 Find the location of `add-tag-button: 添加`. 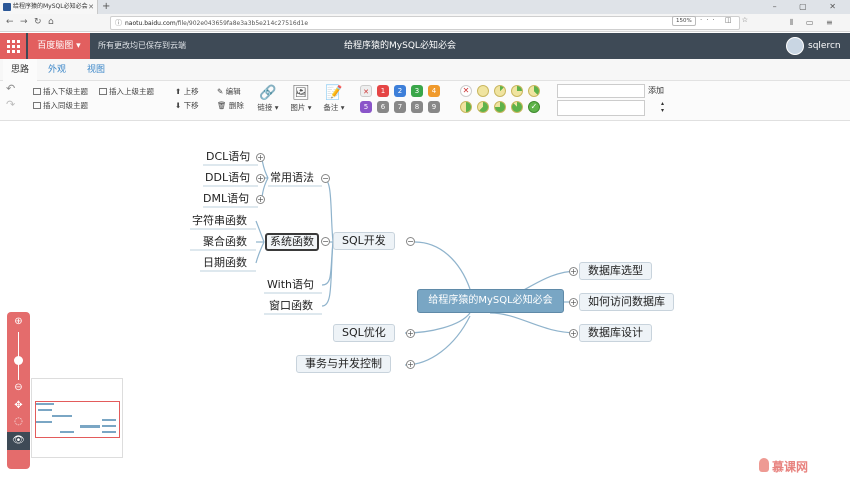

add-tag-button: 添加 is located at coordinates (656, 91).